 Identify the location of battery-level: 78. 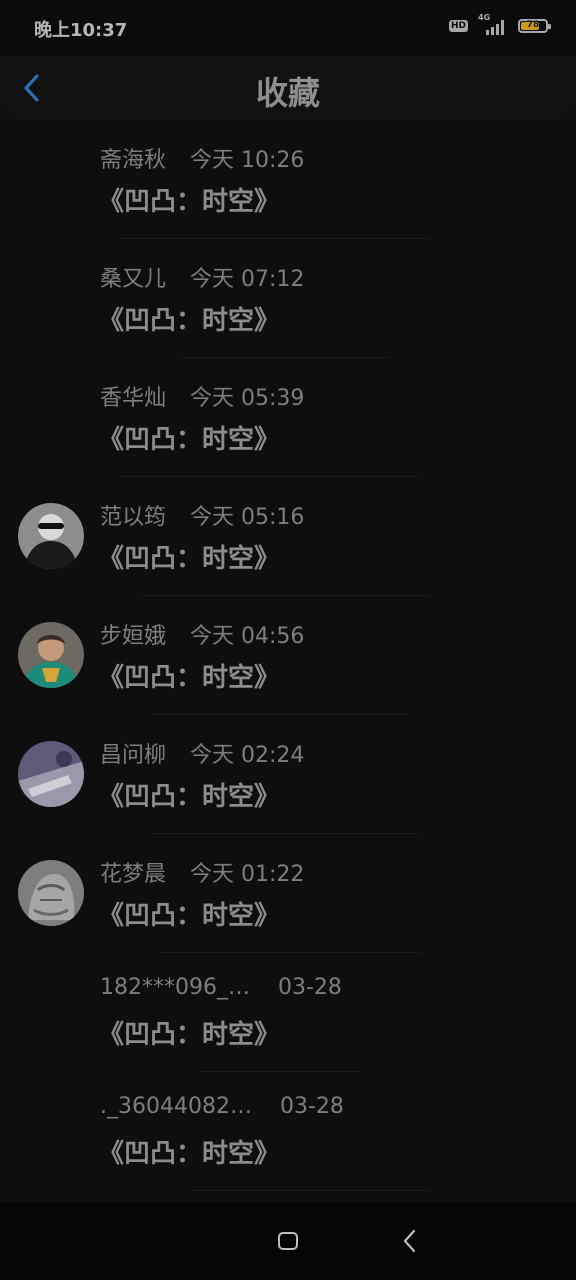
(533, 25).